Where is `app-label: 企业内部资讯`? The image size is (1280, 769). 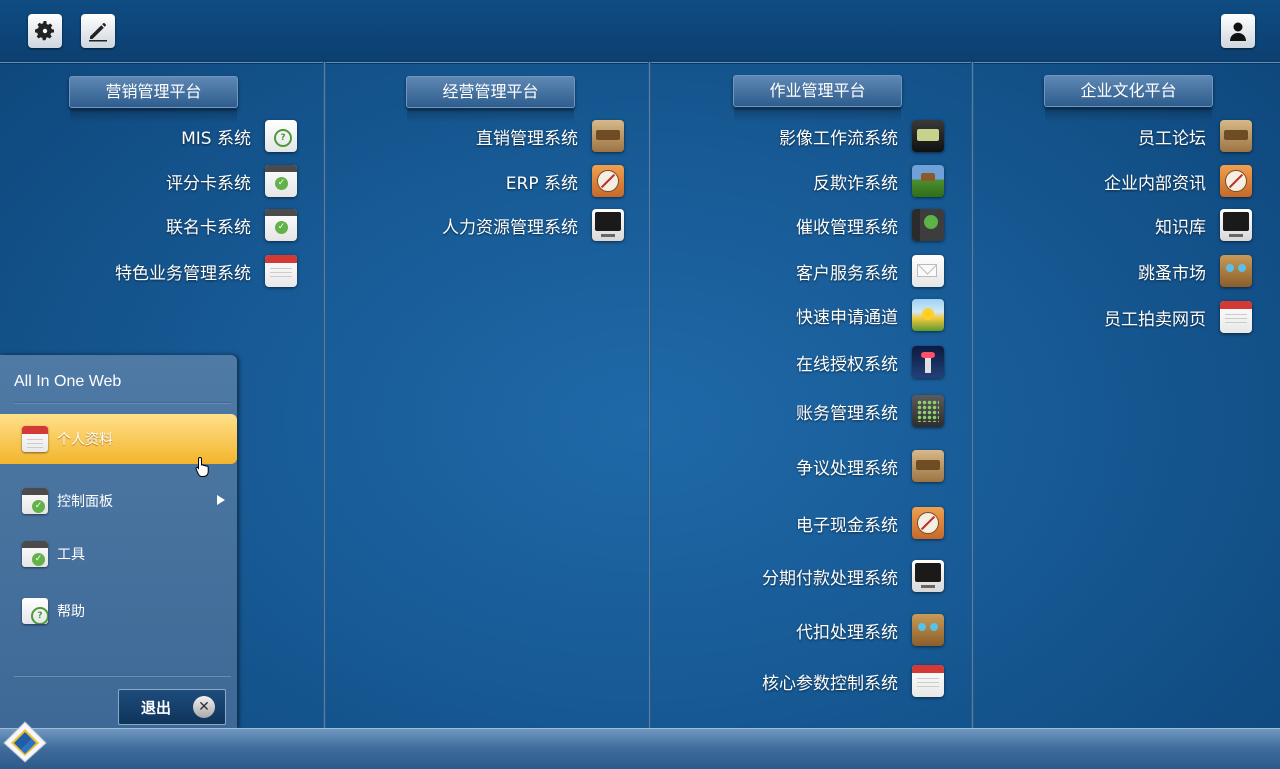
app-label: 企业内部资讯 is located at coordinates (1155, 183).